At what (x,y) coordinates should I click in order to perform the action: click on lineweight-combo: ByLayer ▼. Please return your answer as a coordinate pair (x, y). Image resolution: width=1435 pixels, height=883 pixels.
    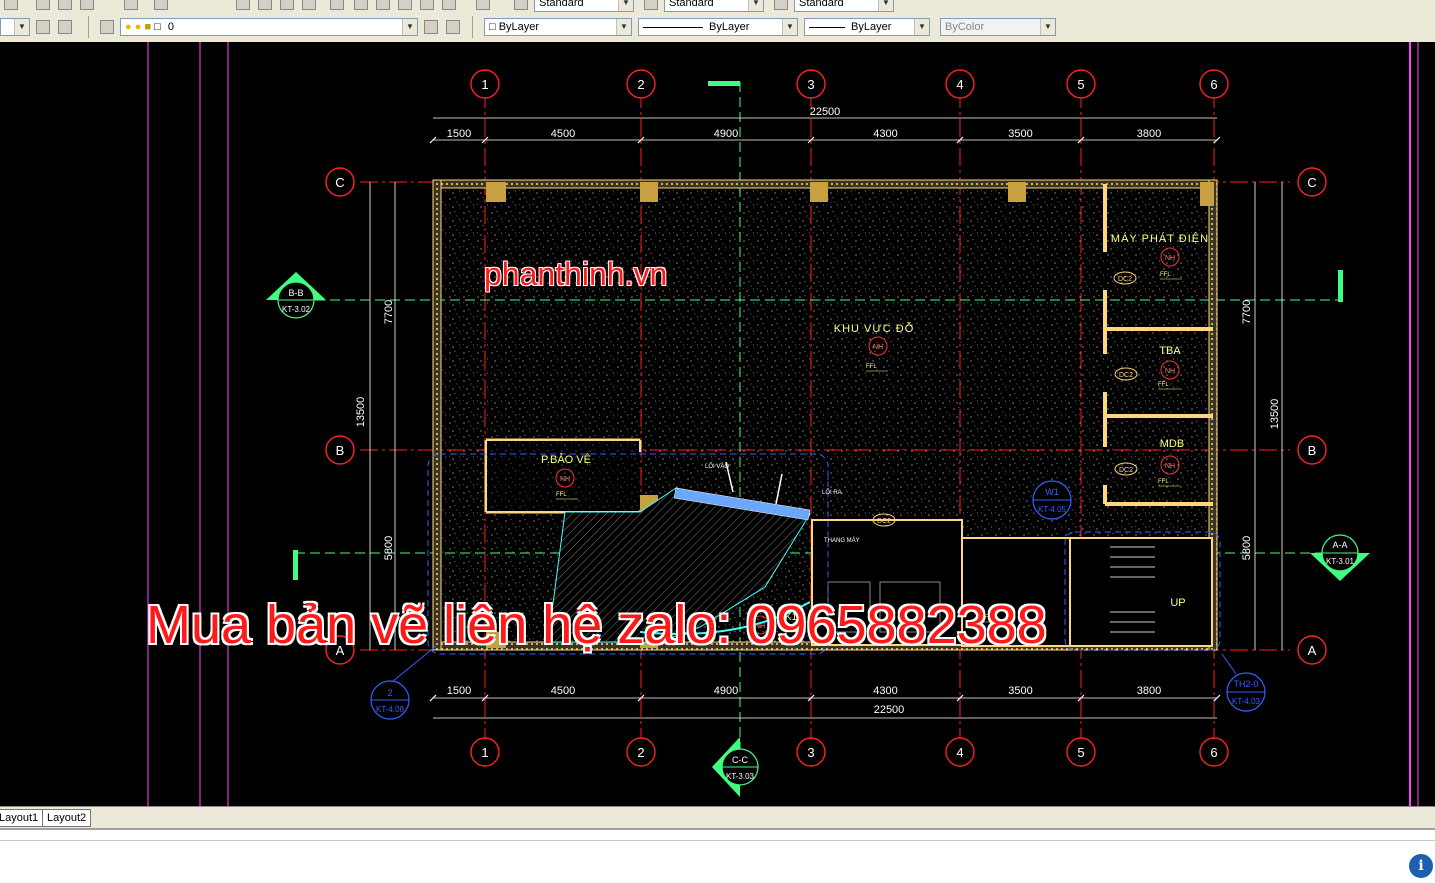
    Looking at the image, I should click on (867, 27).